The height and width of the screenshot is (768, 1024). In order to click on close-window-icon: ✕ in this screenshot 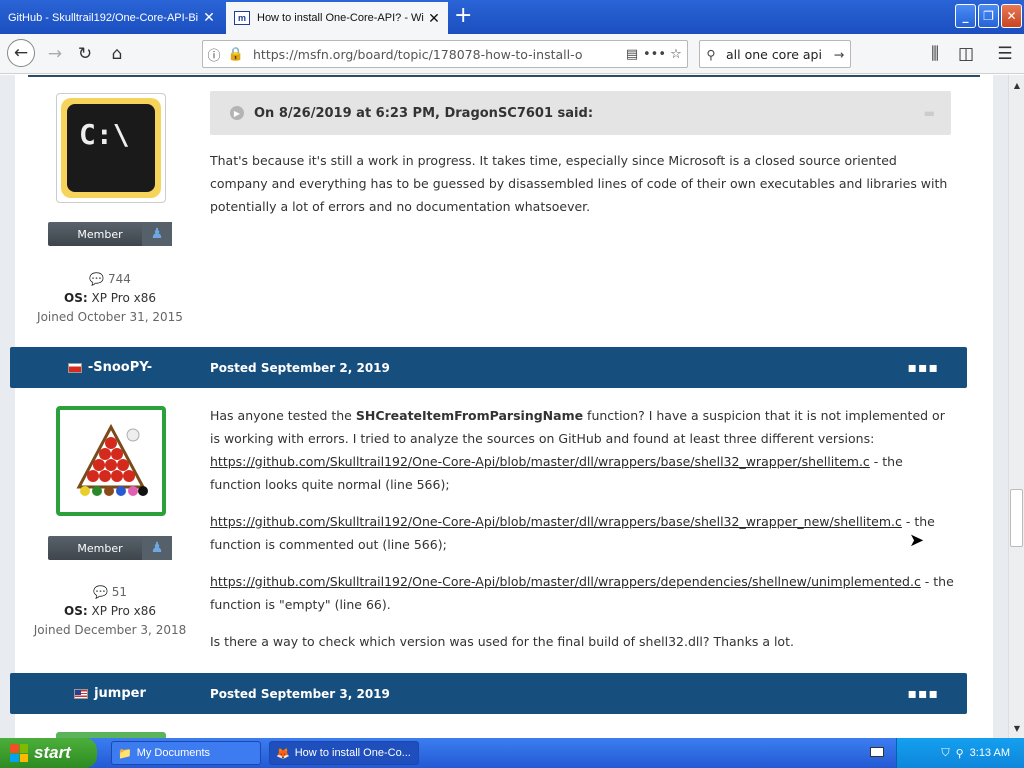, I will do `click(1011, 16)`.